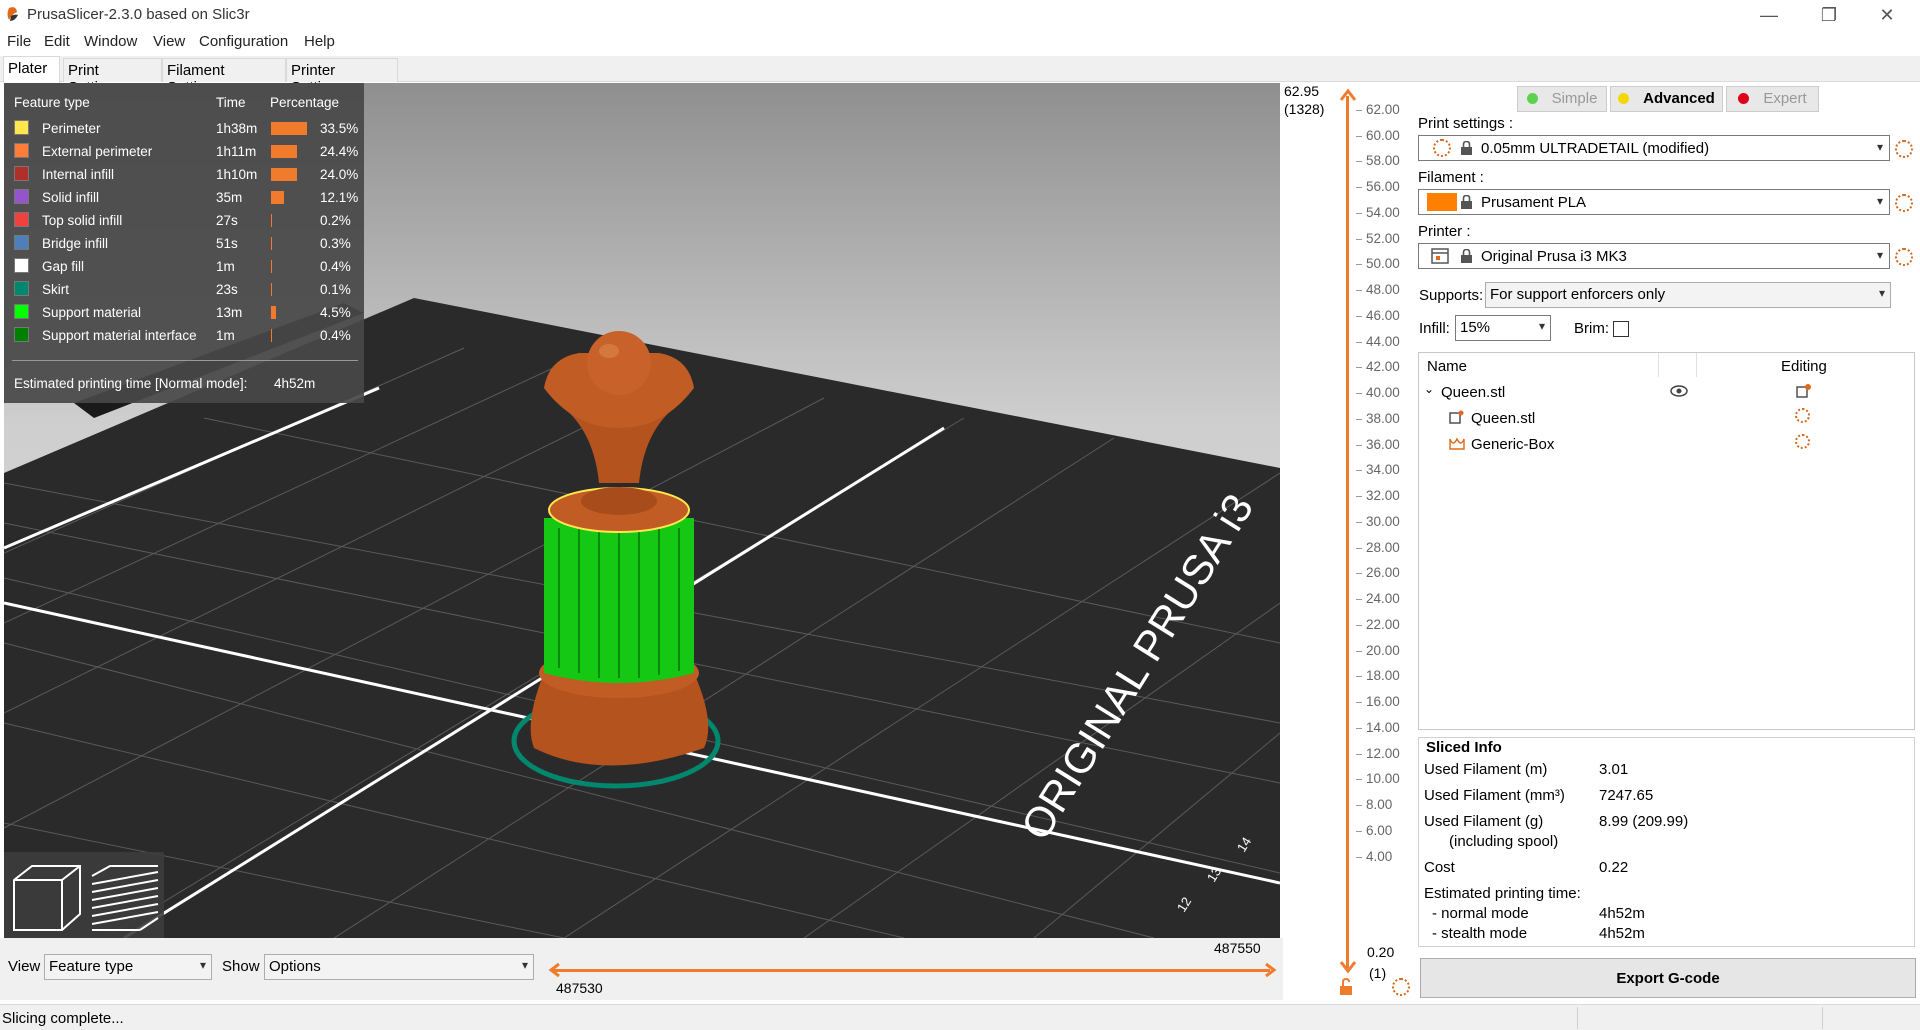  What do you see at coordinates (1383, 727) in the screenshot?
I see `vslider-tick-label: 14.00` at bounding box center [1383, 727].